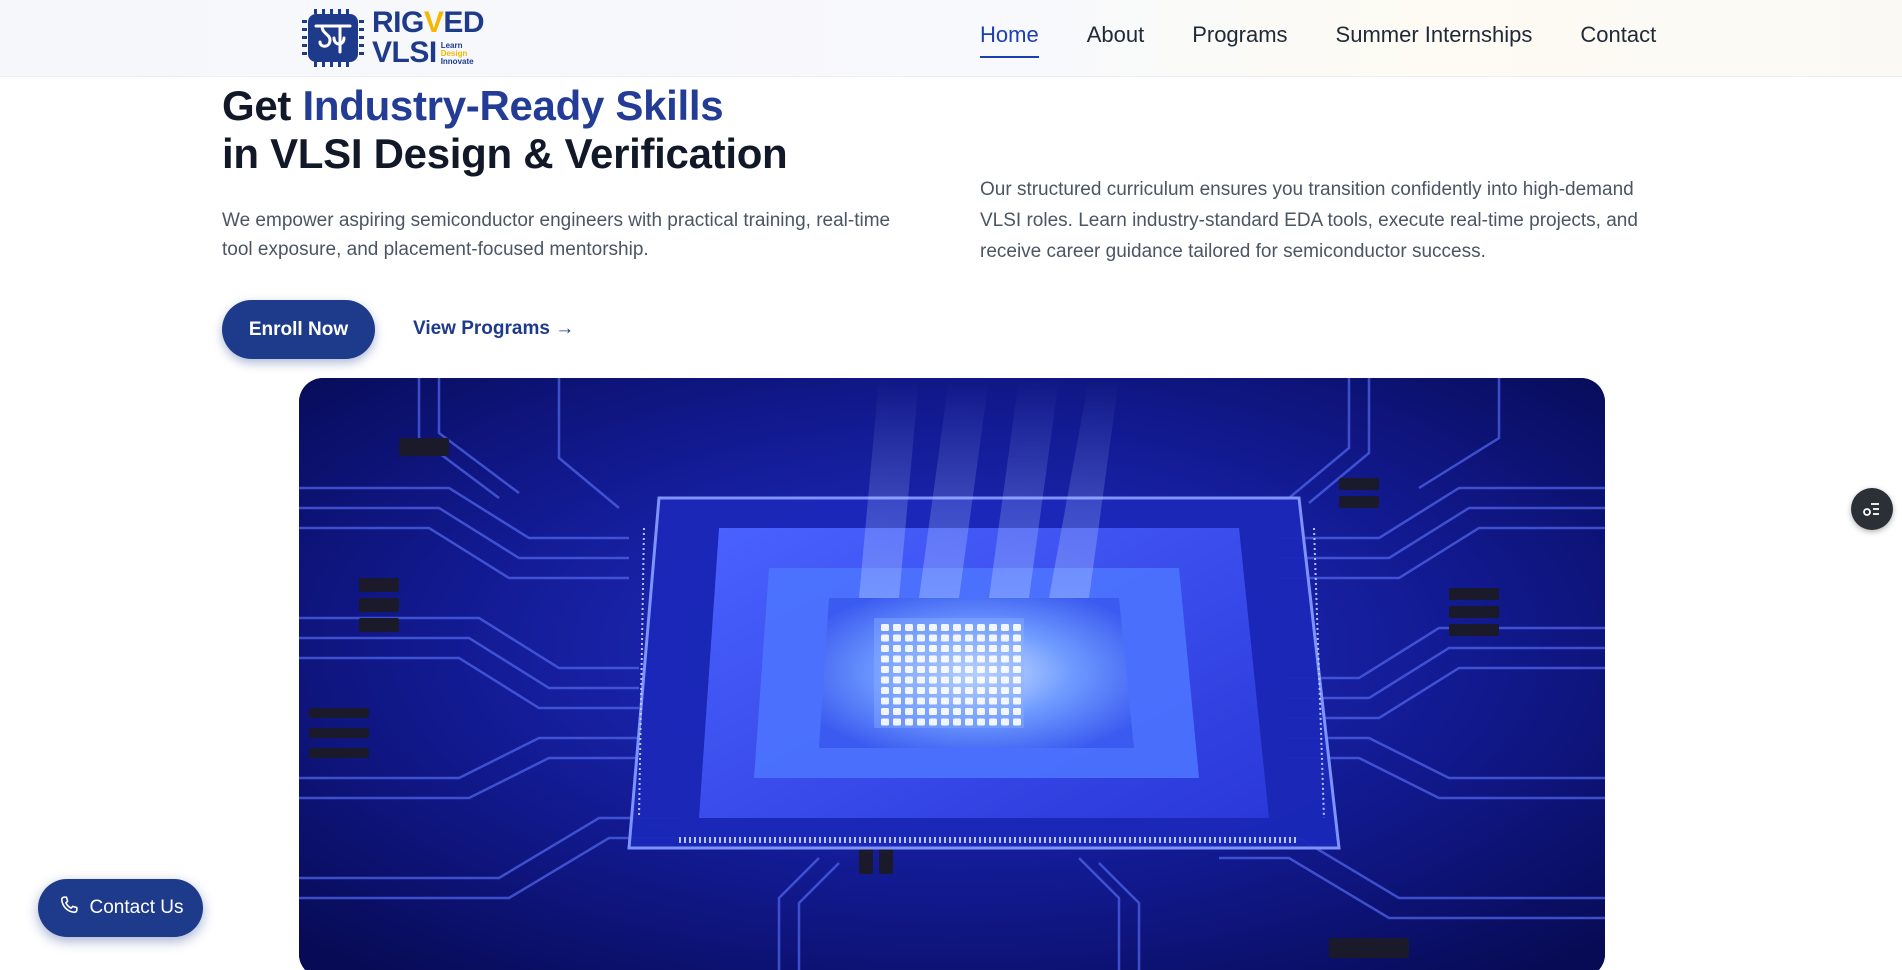 This screenshot has height=970, width=1902. I want to click on contact-us-button: Contact Us, so click(120, 908).